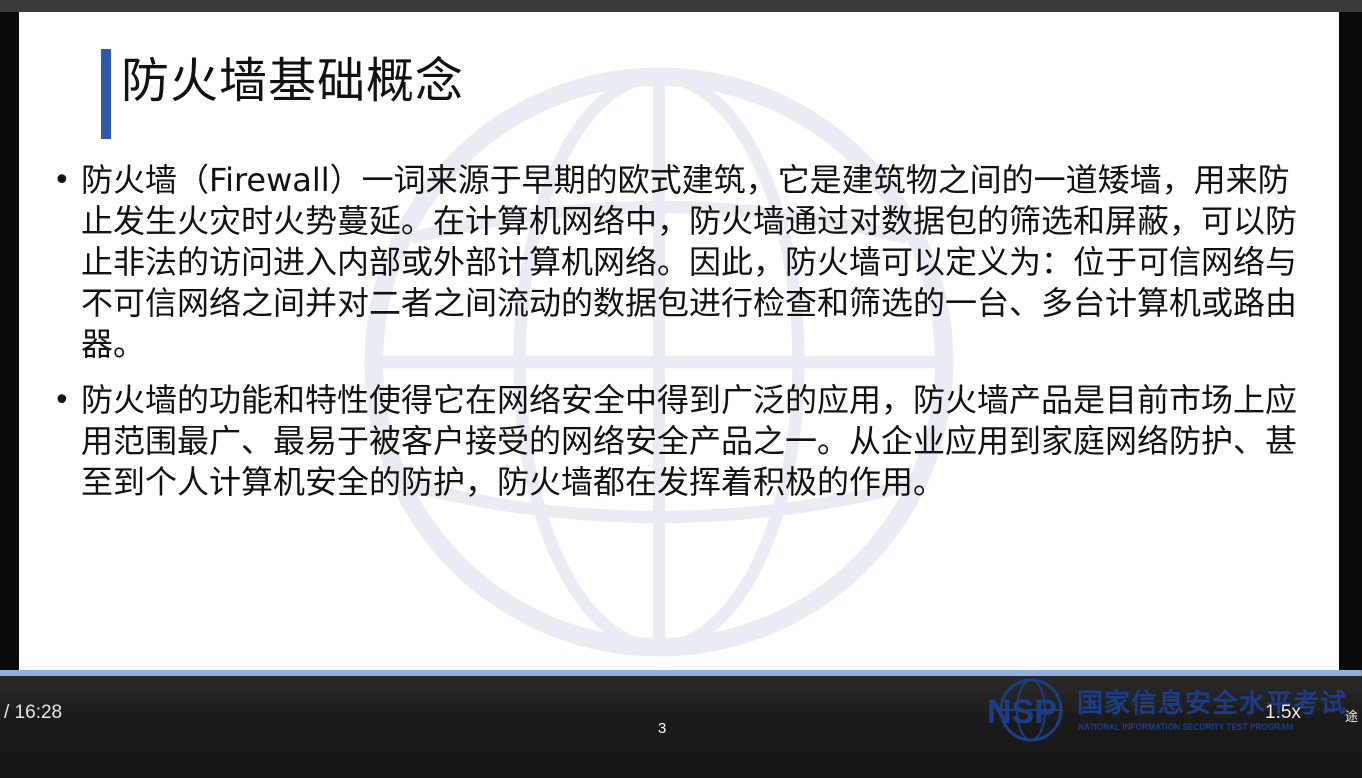 Image resolution: width=1362 pixels, height=778 pixels. I want to click on title-accent-bar, so click(106, 94).